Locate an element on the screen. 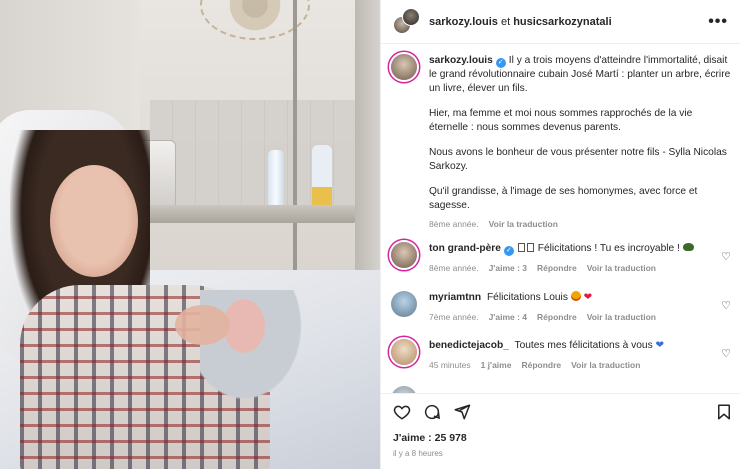  comment-text: Toutes mes félicitations à vous is located at coordinates (583, 345).